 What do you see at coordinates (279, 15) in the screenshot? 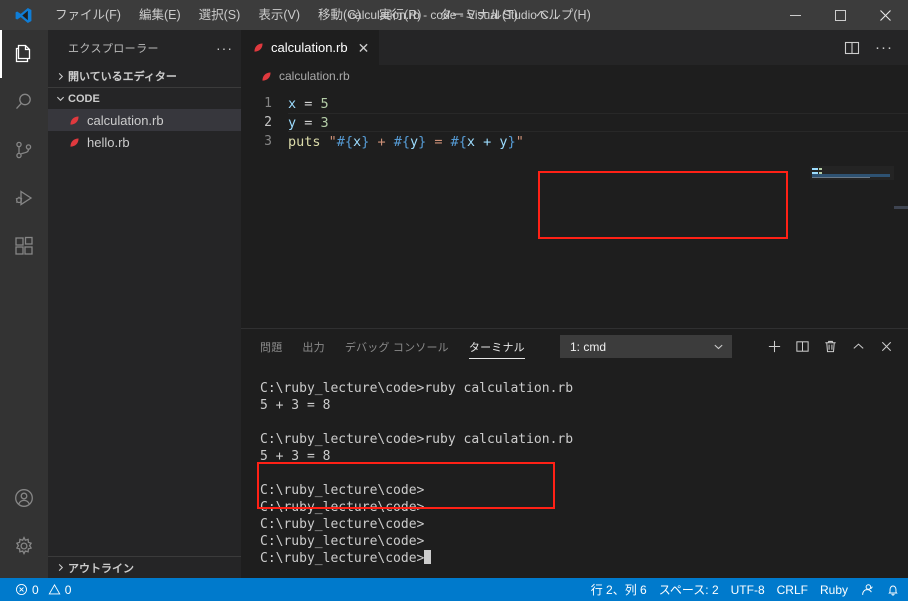
I see `menu-view: 表示(V)` at bounding box center [279, 15].